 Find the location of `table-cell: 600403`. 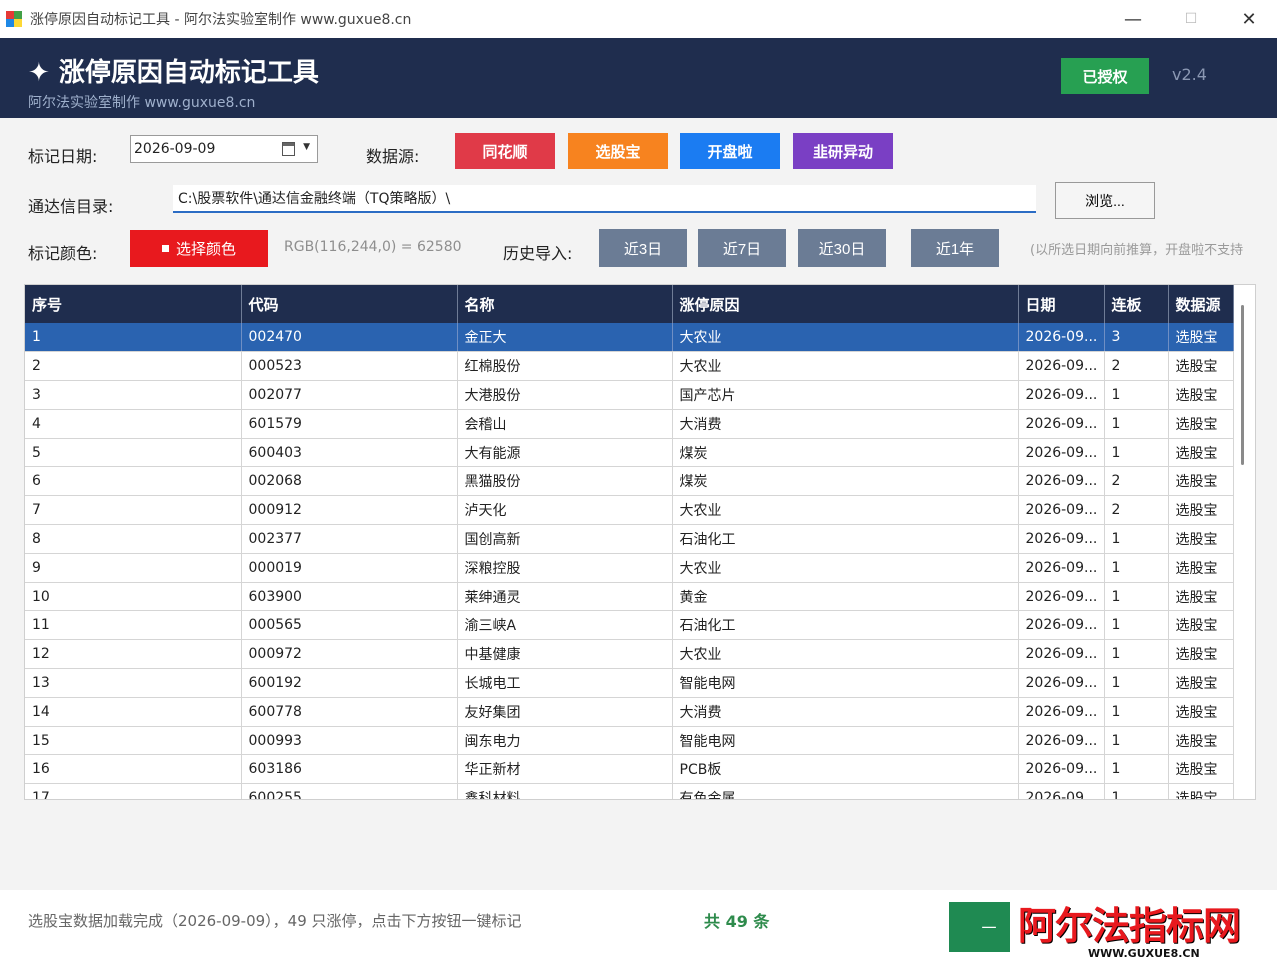

table-cell: 600403 is located at coordinates (349, 453).